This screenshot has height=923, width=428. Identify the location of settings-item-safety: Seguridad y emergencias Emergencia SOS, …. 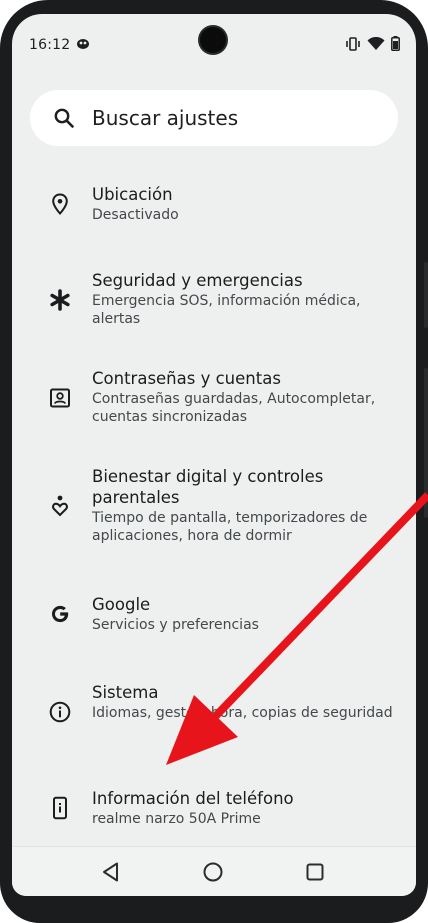
(214, 297).